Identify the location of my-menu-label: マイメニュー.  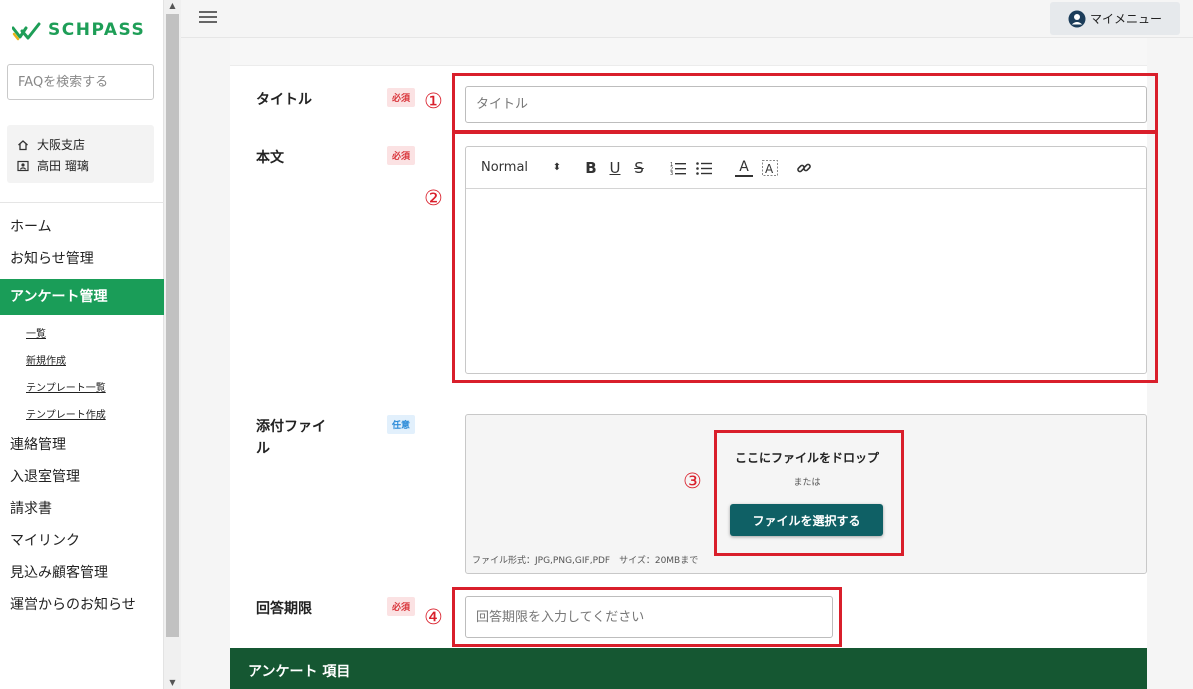
(1125, 19).